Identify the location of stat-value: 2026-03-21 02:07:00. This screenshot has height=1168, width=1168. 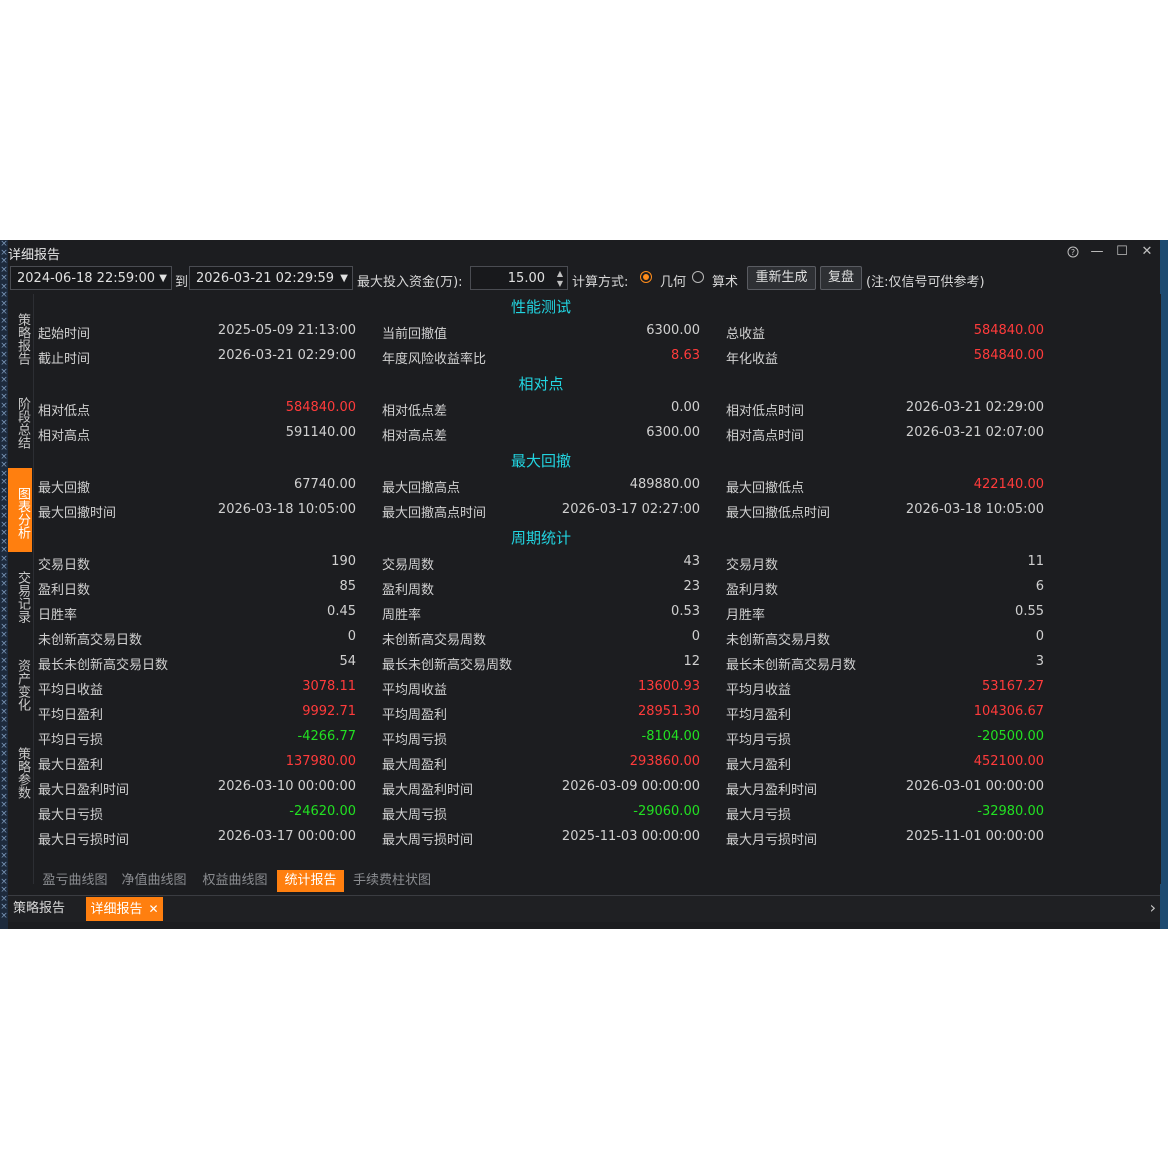
(974, 432).